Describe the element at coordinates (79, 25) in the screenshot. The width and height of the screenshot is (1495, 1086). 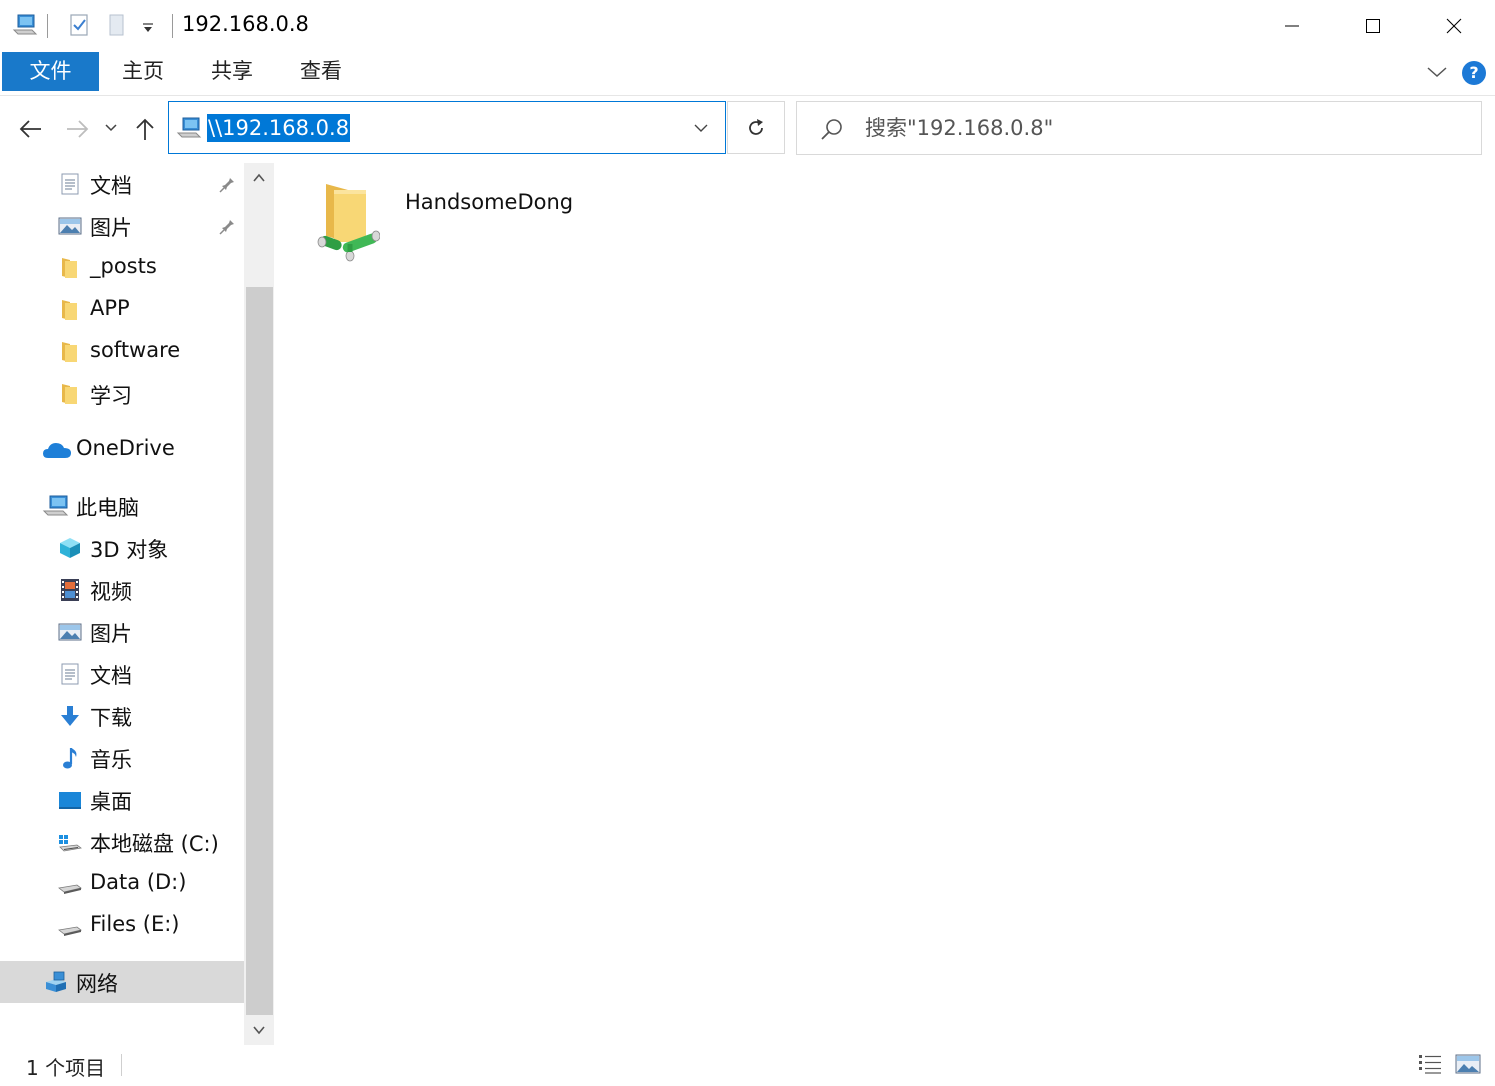
I see `properties-icon` at that location.